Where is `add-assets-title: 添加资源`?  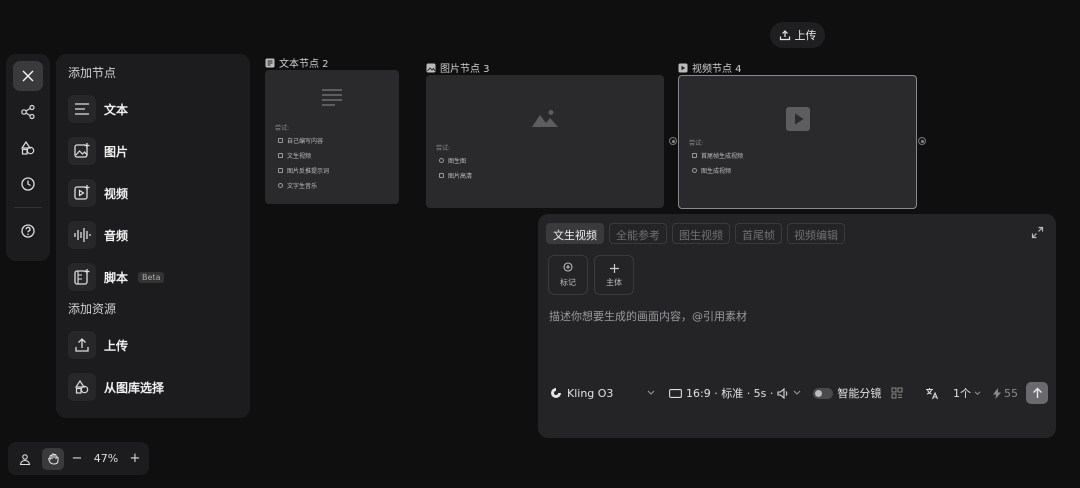
add-assets-title: 添加资源 is located at coordinates (92, 309).